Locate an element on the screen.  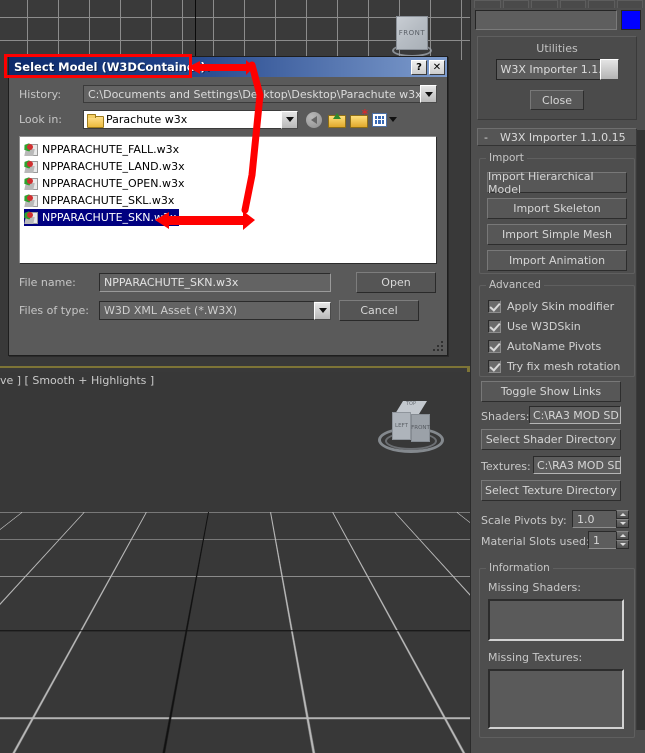
lookin-dropdown-icon is located at coordinates (289, 119).